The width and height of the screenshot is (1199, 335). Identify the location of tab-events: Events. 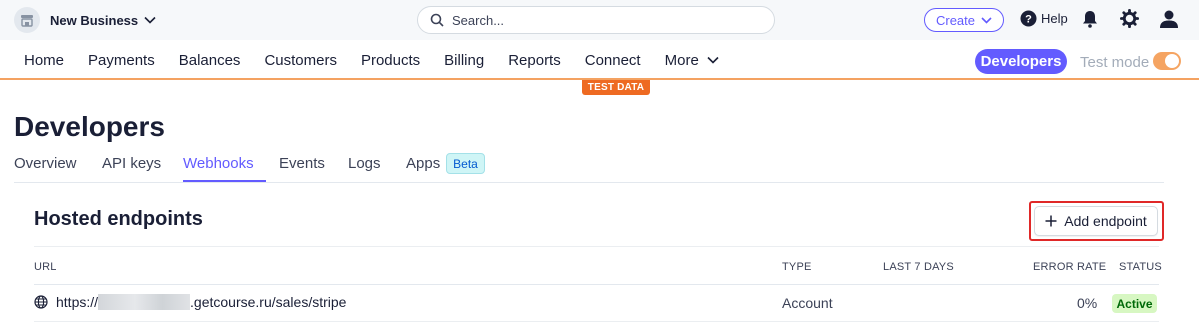
(302, 163).